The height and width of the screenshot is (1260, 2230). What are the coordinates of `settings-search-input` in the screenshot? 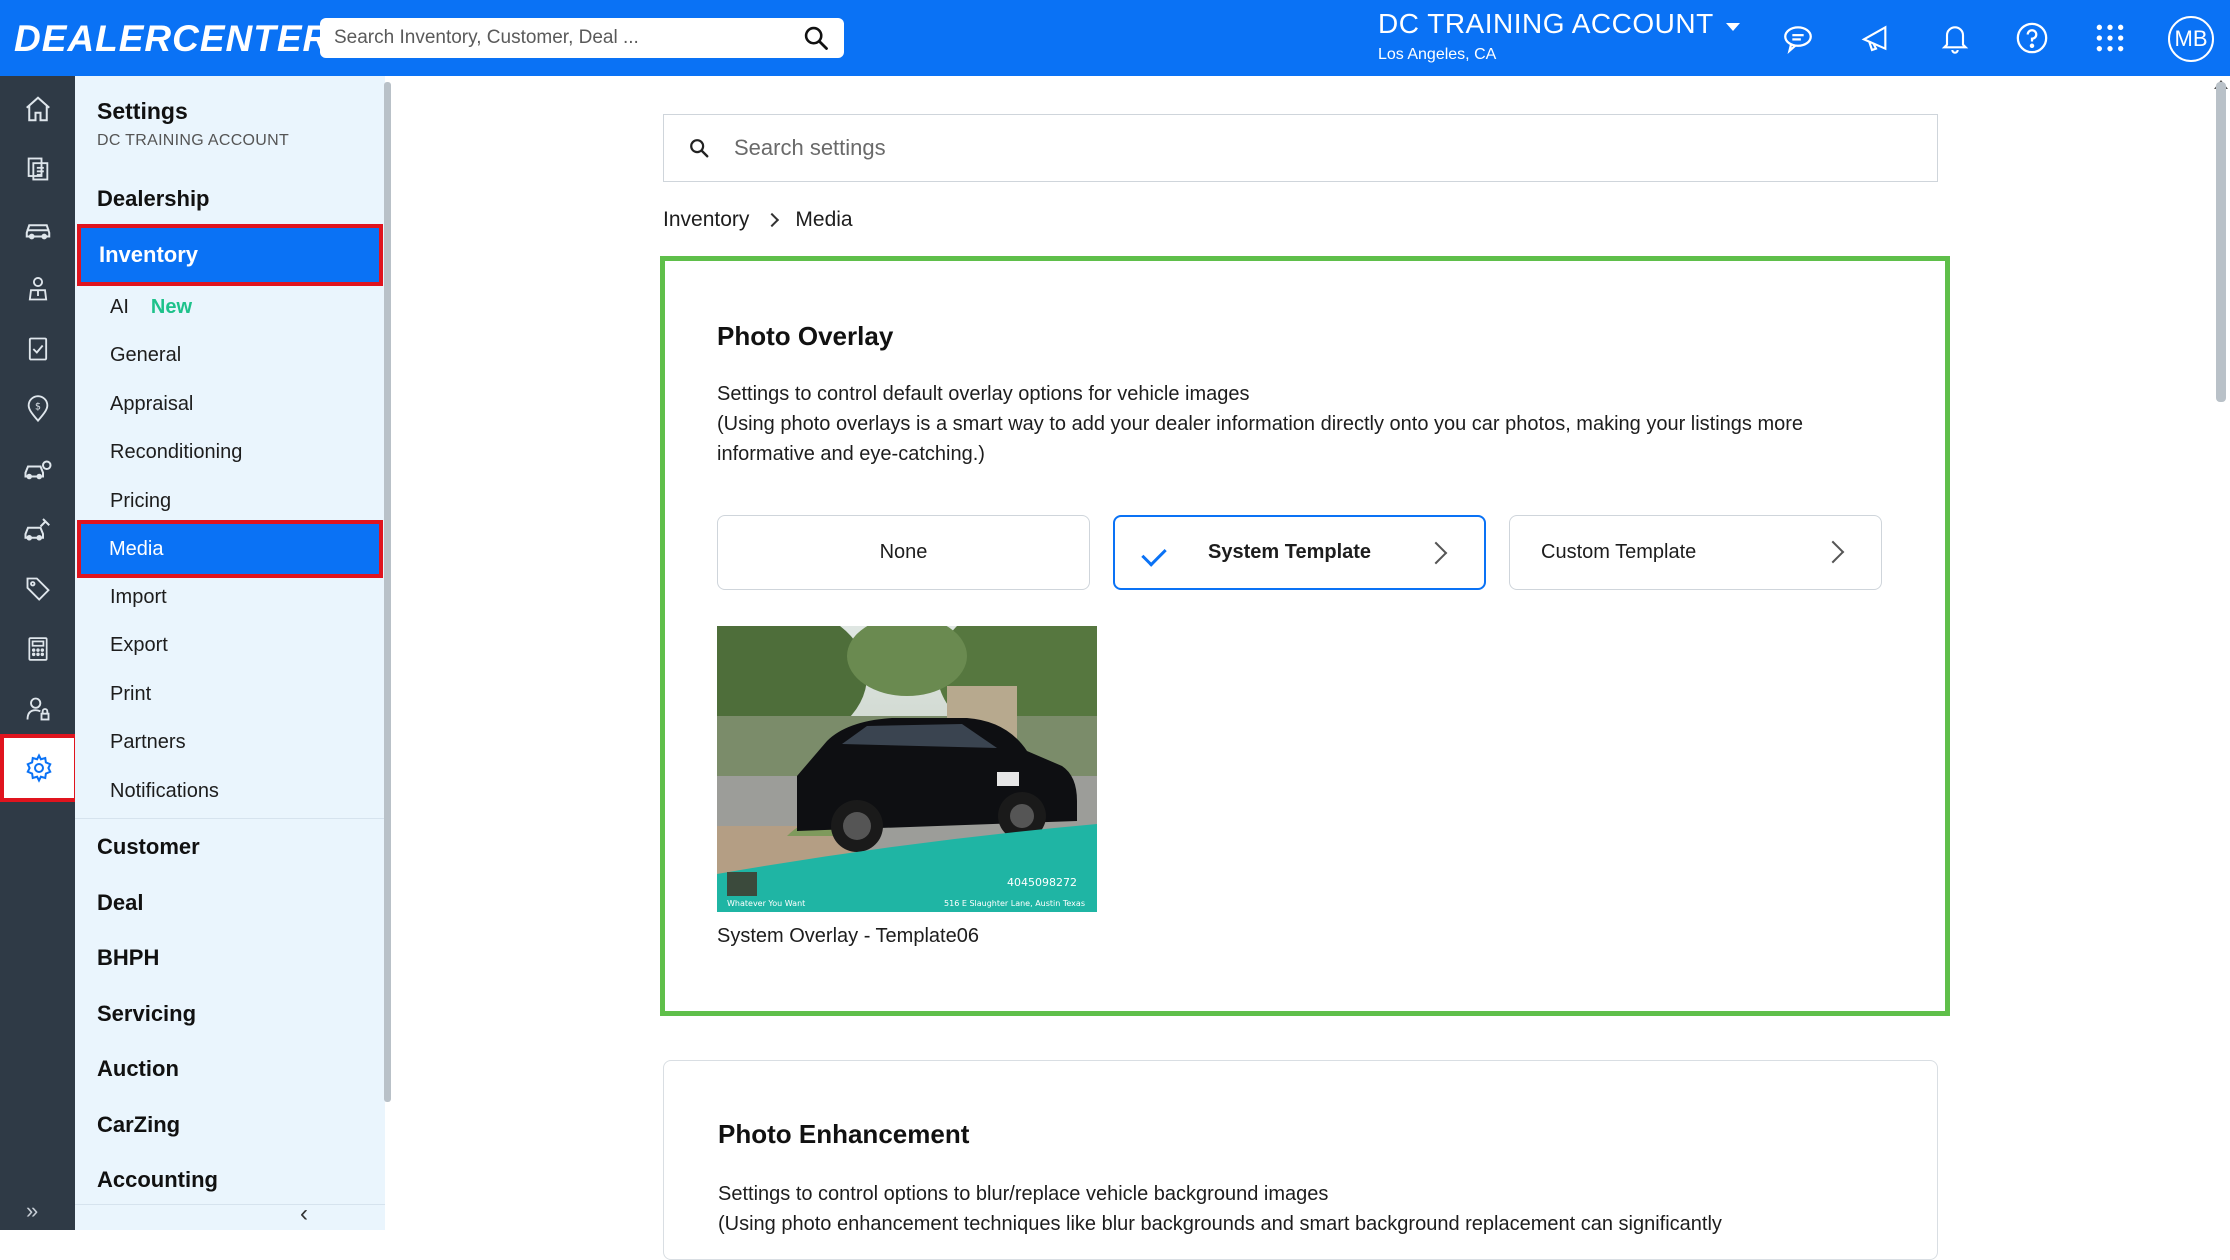 It's located at (1335, 148).